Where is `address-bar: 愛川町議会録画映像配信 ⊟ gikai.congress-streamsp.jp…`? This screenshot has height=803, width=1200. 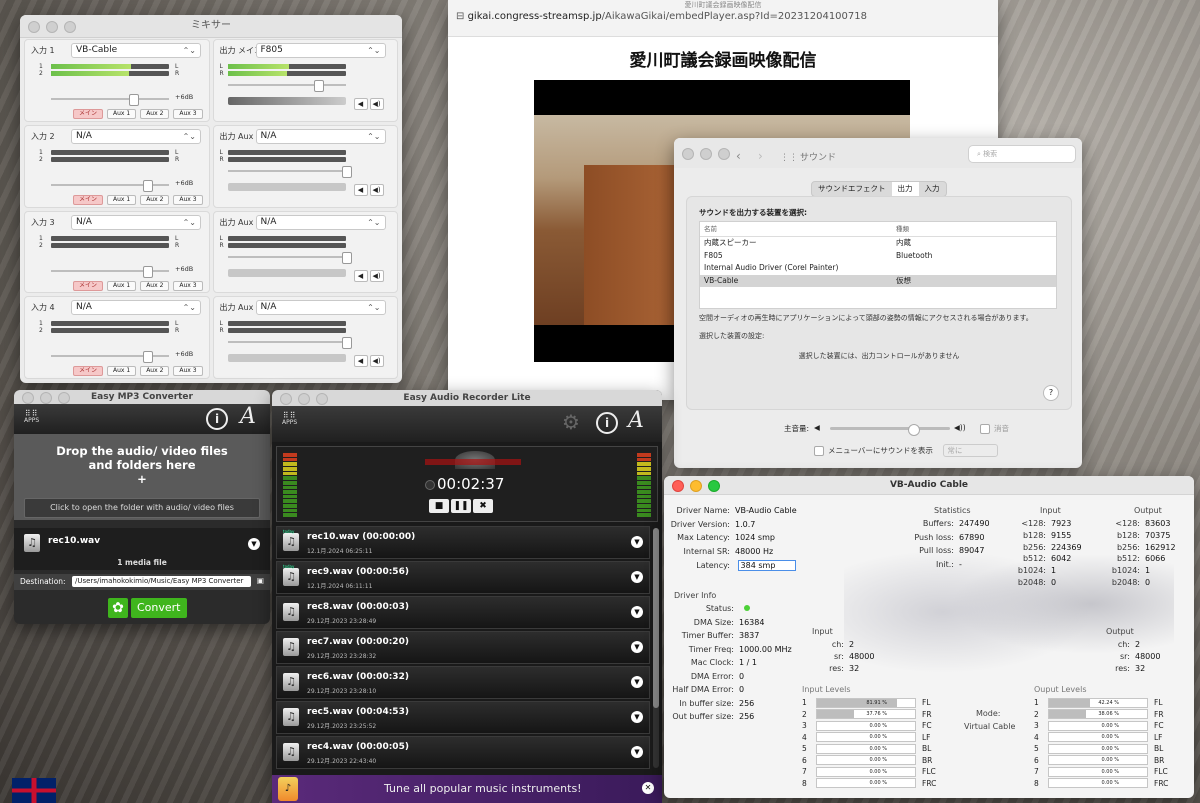
address-bar: 愛川町議会録画映像配信 ⊟ gikai.congress-streamsp.jp… is located at coordinates (723, 18).